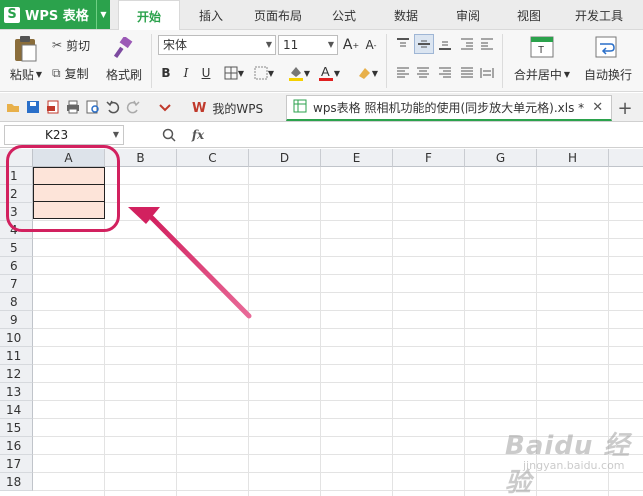 The width and height of the screenshot is (643, 496). Describe the element at coordinates (574, 465) in the screenshot. I see `watermark-sub: jingyan.baidu.com` at that location.